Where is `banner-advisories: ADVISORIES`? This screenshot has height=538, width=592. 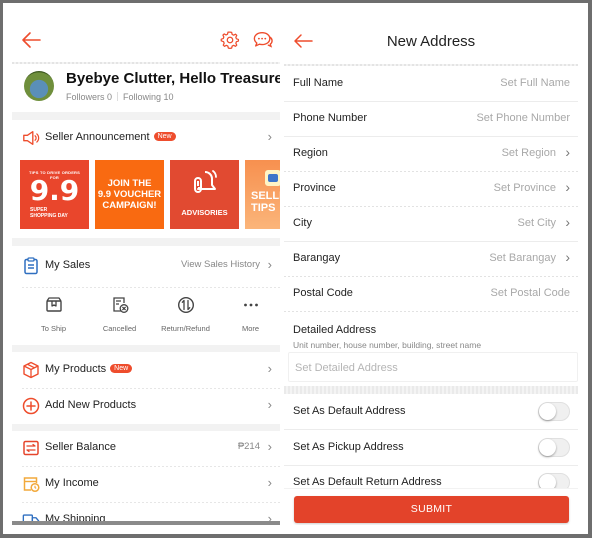
banner-advisories: ADVISORIES is located at coordinates (204, 194).